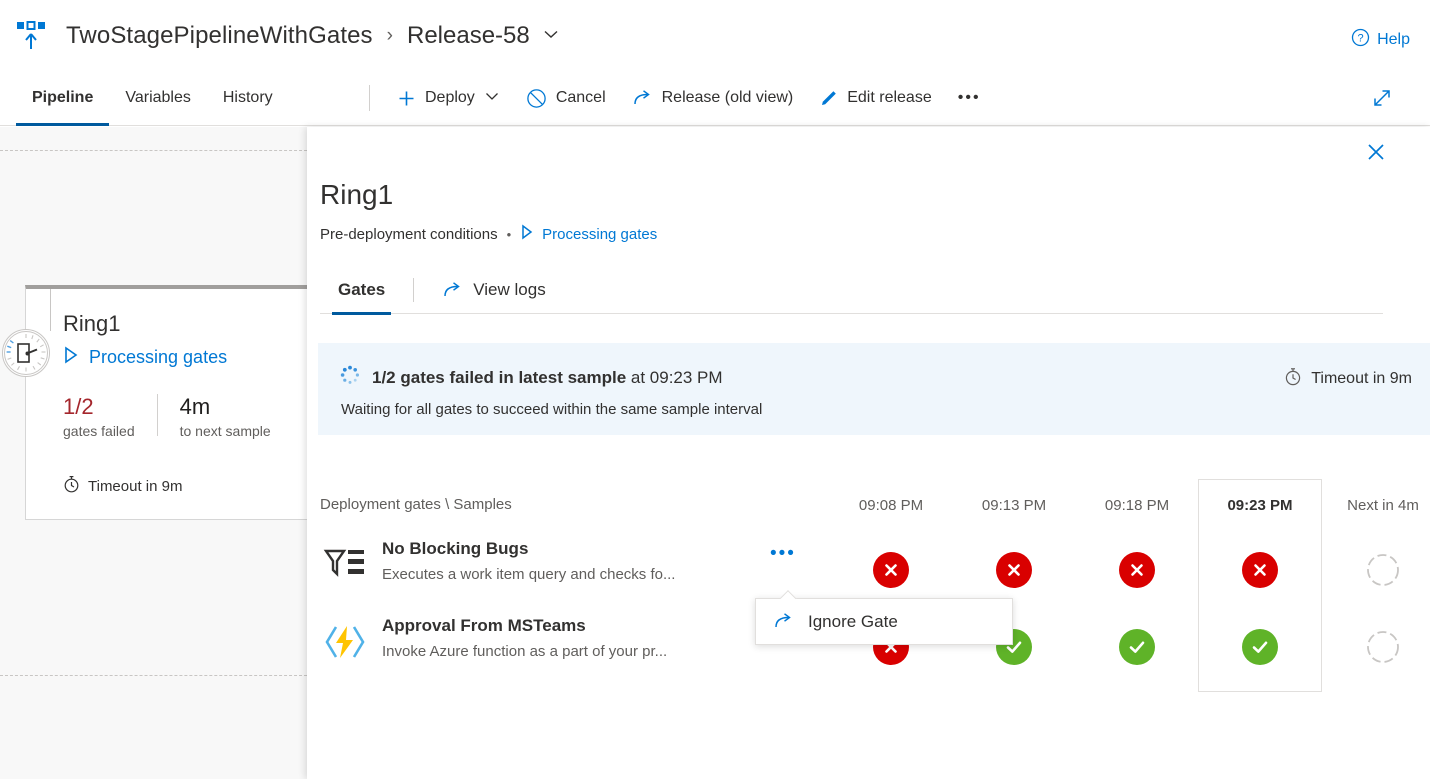 This screenshot has height=779, width=1430. What do you see at coordinates (1361, 378) in the screenshot?
I see `banner-timeout-label: Timeout in 9m` at bounding box center [1361, 378].